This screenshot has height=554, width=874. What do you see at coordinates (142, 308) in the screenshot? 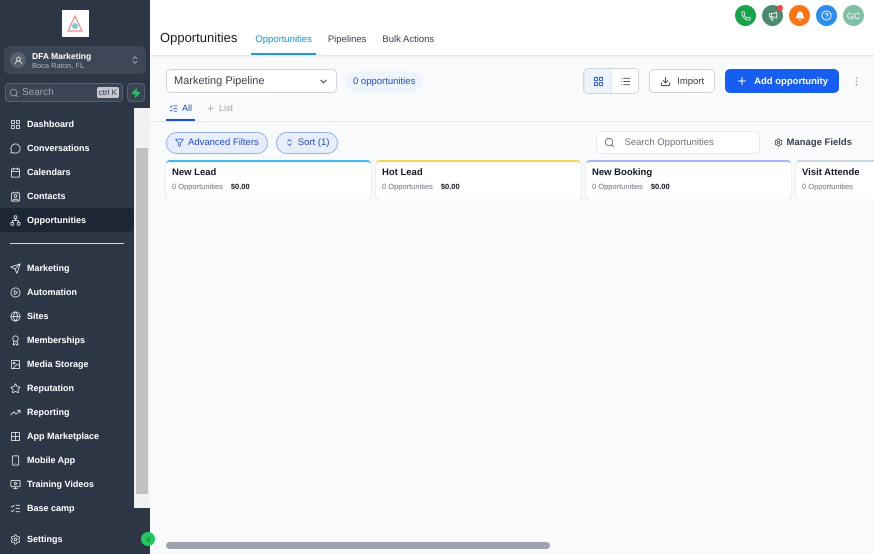
I see `scrollbar` at bounding box center [142, 308].